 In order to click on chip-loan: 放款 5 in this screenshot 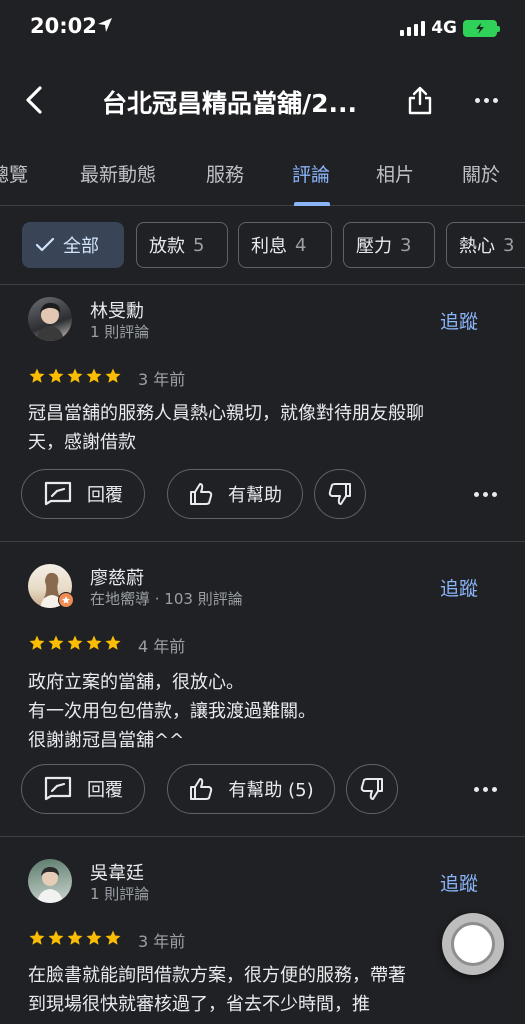, I will do `click(182, 245)`.